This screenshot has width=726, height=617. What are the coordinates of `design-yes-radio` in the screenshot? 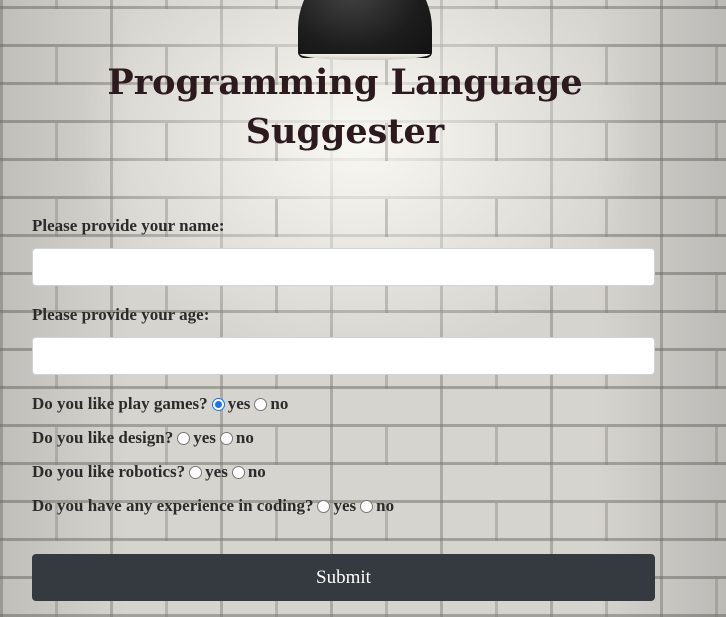 It's located at (184, 438).